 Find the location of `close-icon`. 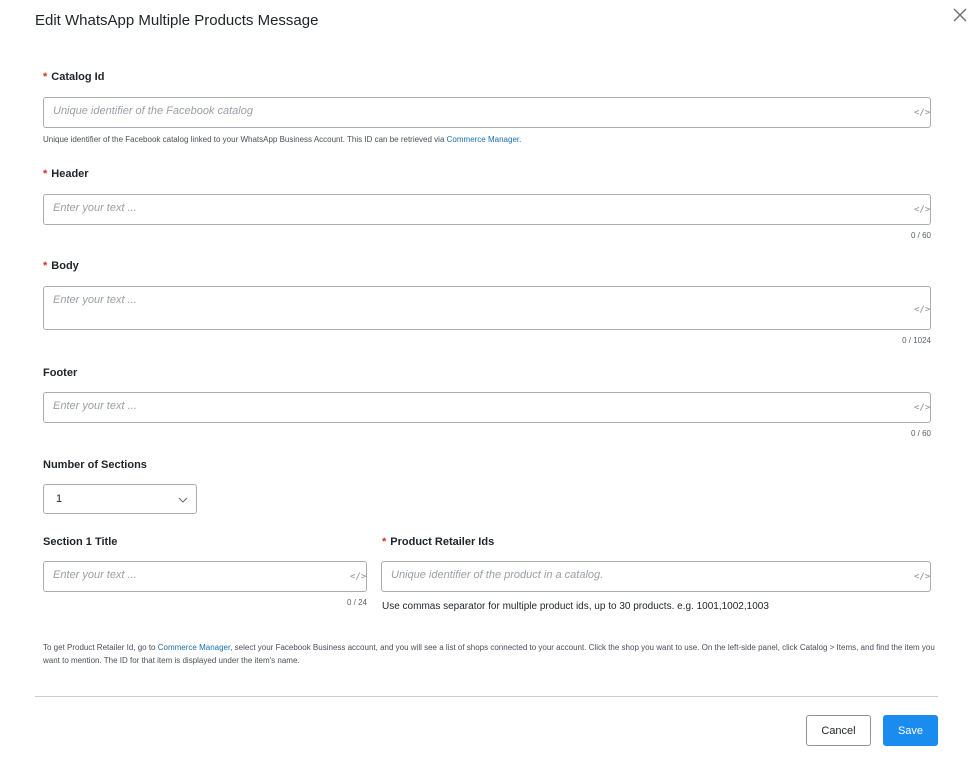

close-icon is located at coordinates (960, 15).